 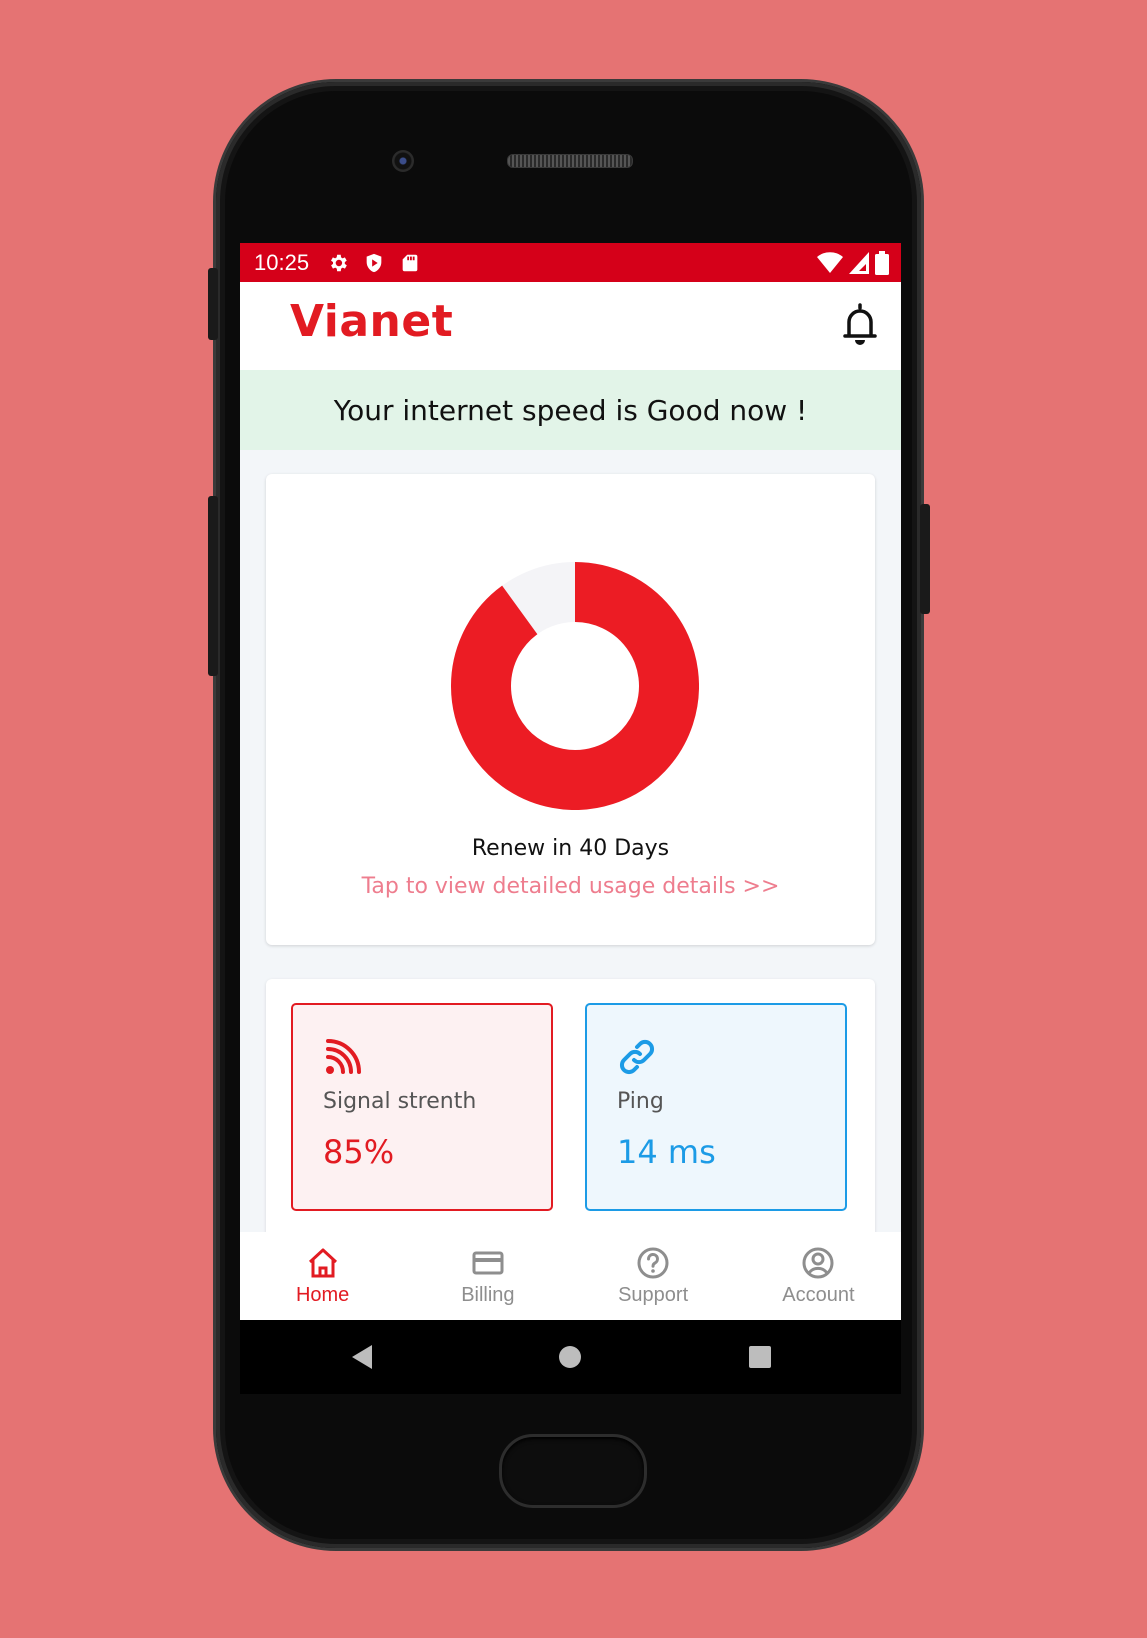 I want to click on home-icon, so click(x=322, y=1262).